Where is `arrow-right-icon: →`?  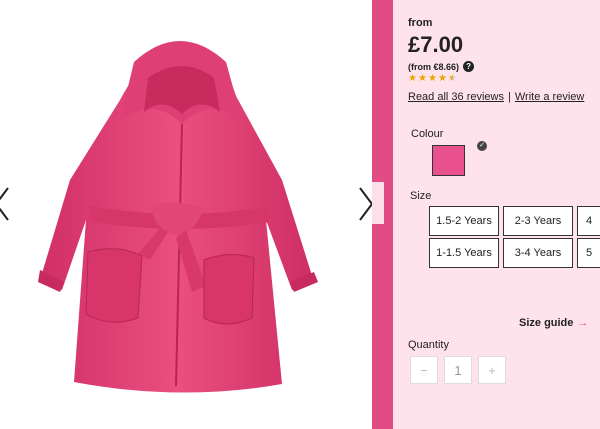
arrow-right-icon: → is located at coordinates (583, 323).